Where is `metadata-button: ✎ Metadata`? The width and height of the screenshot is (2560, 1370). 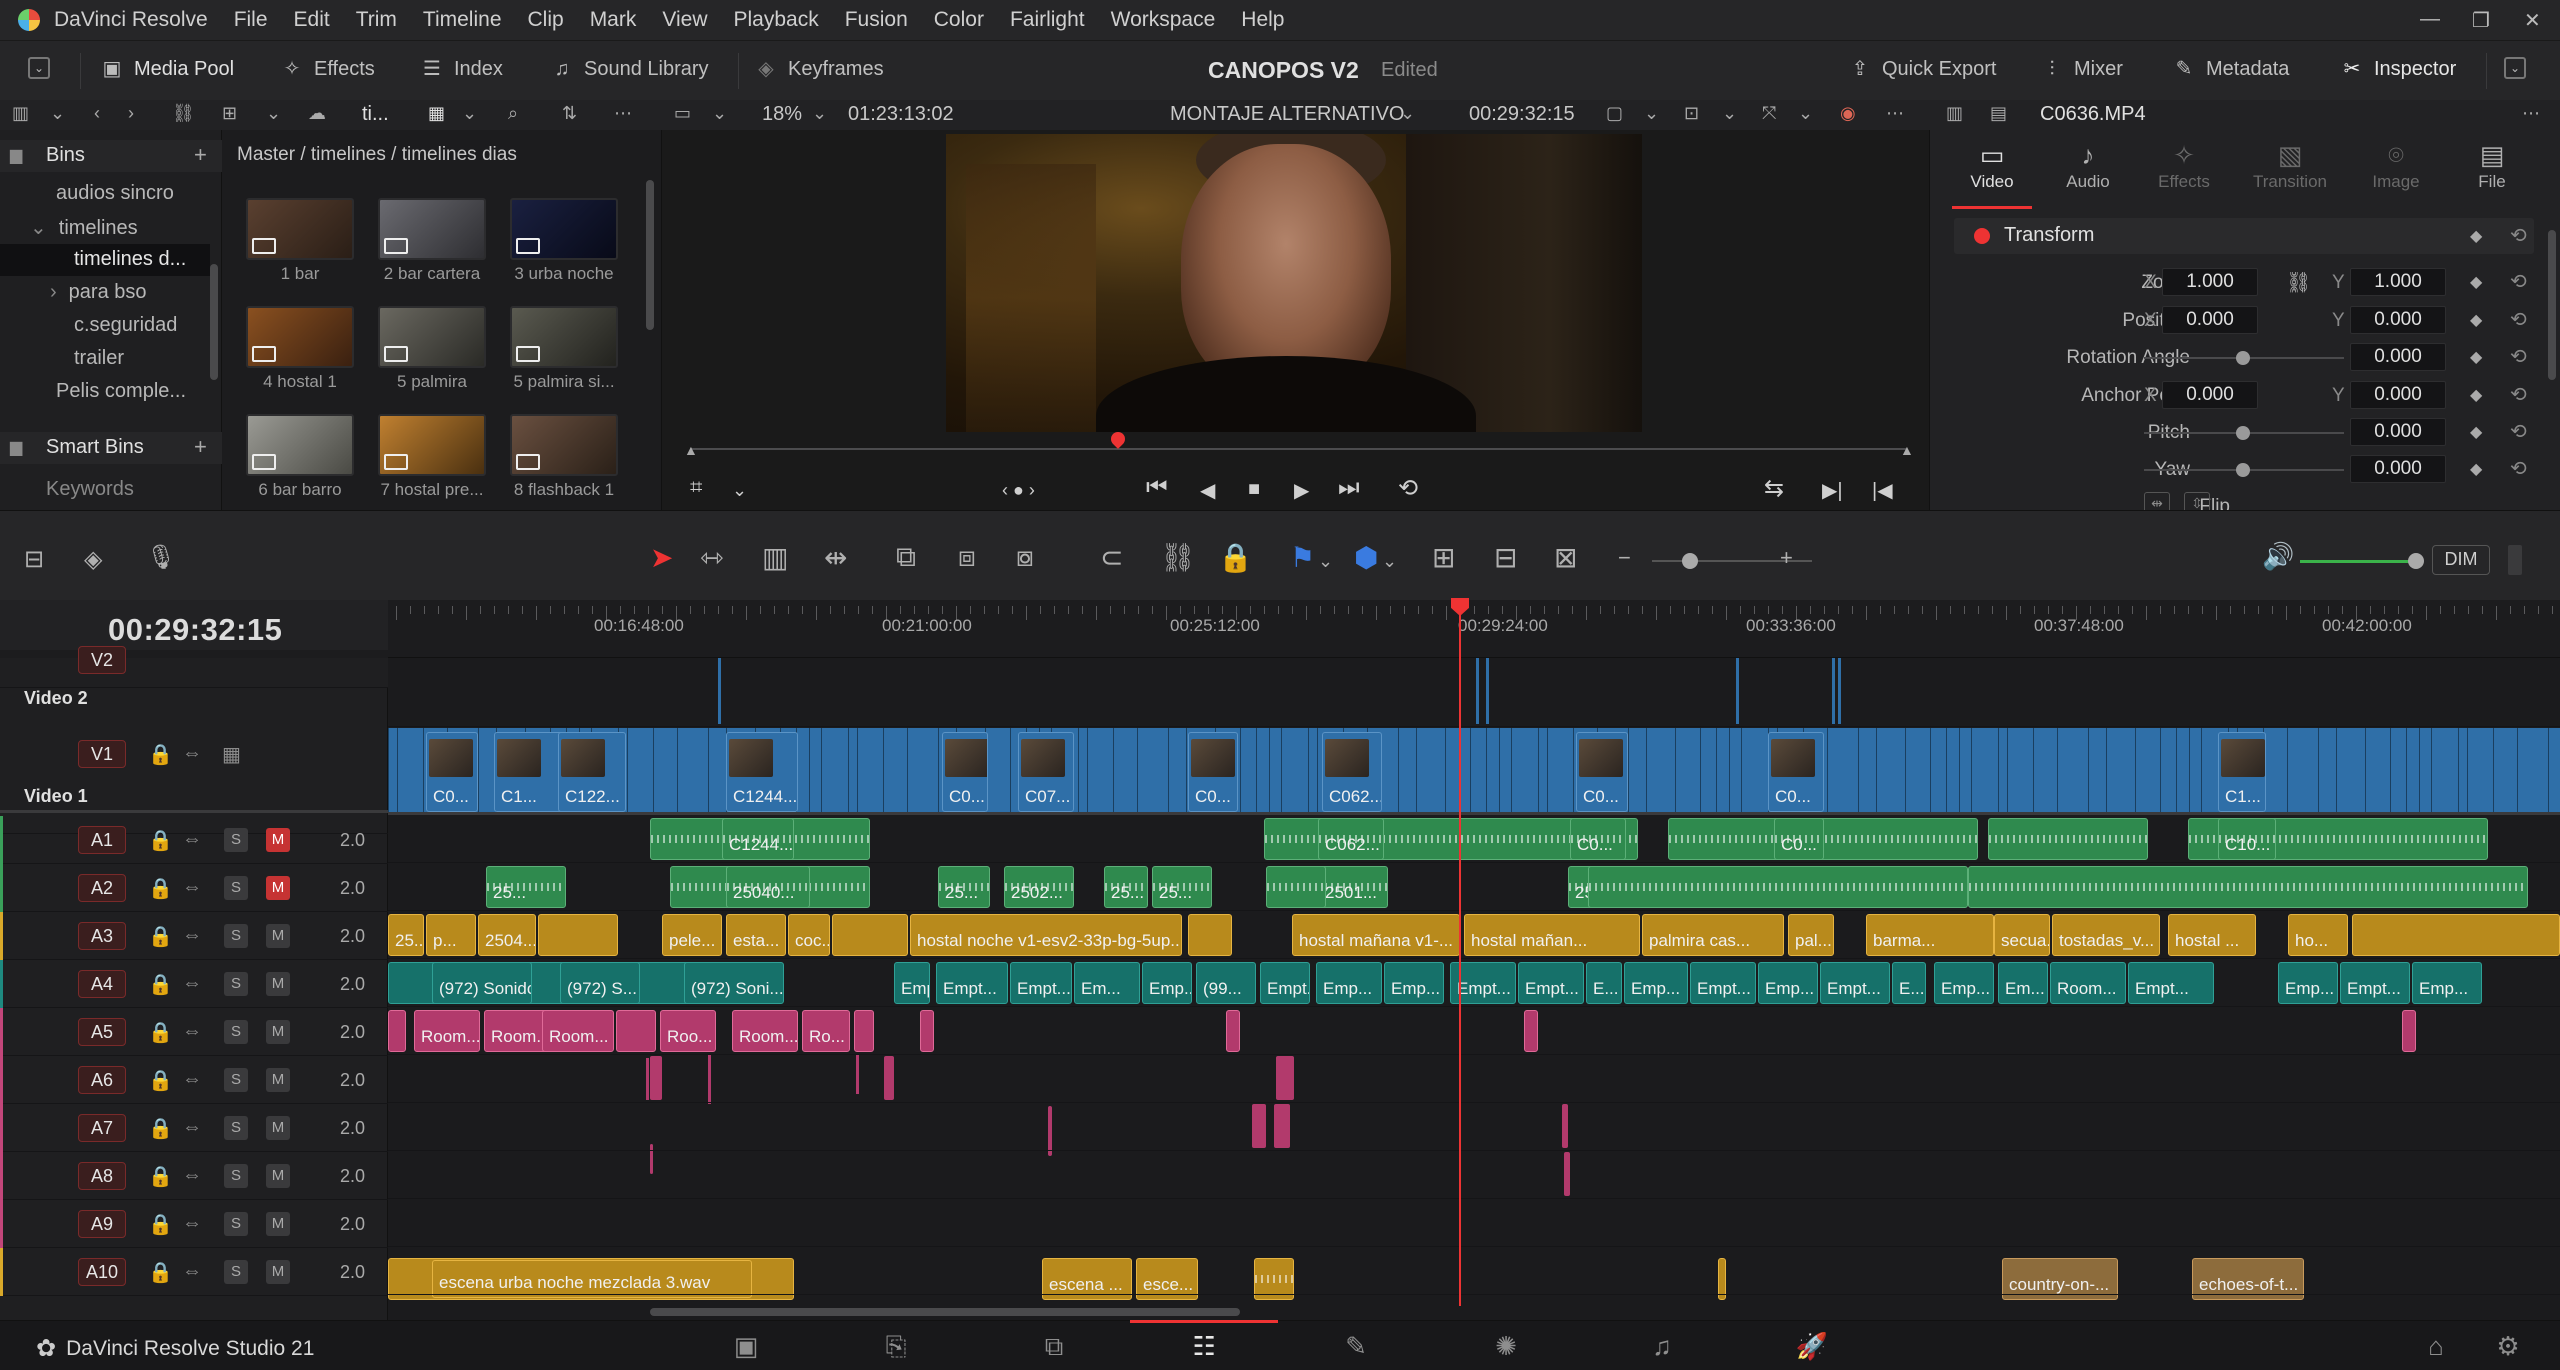
metadata-button: ✎ Metadata is located at coordinates (2231, 69).